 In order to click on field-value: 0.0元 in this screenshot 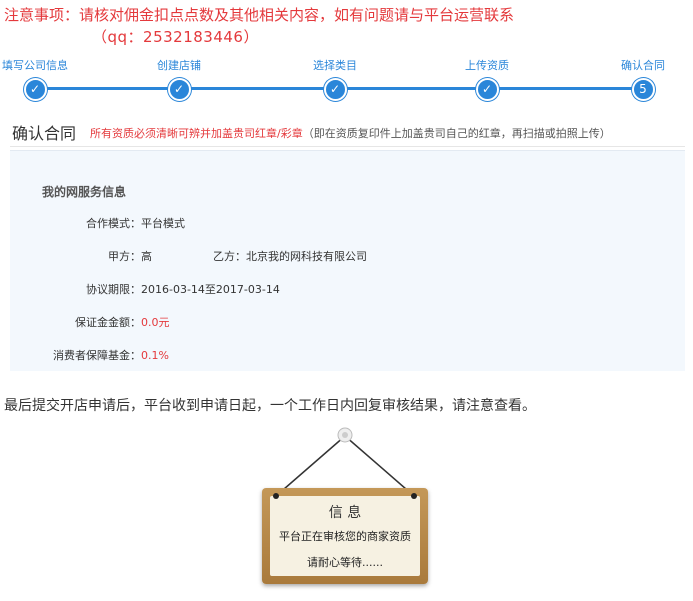, I will do `click(155, 322)`.